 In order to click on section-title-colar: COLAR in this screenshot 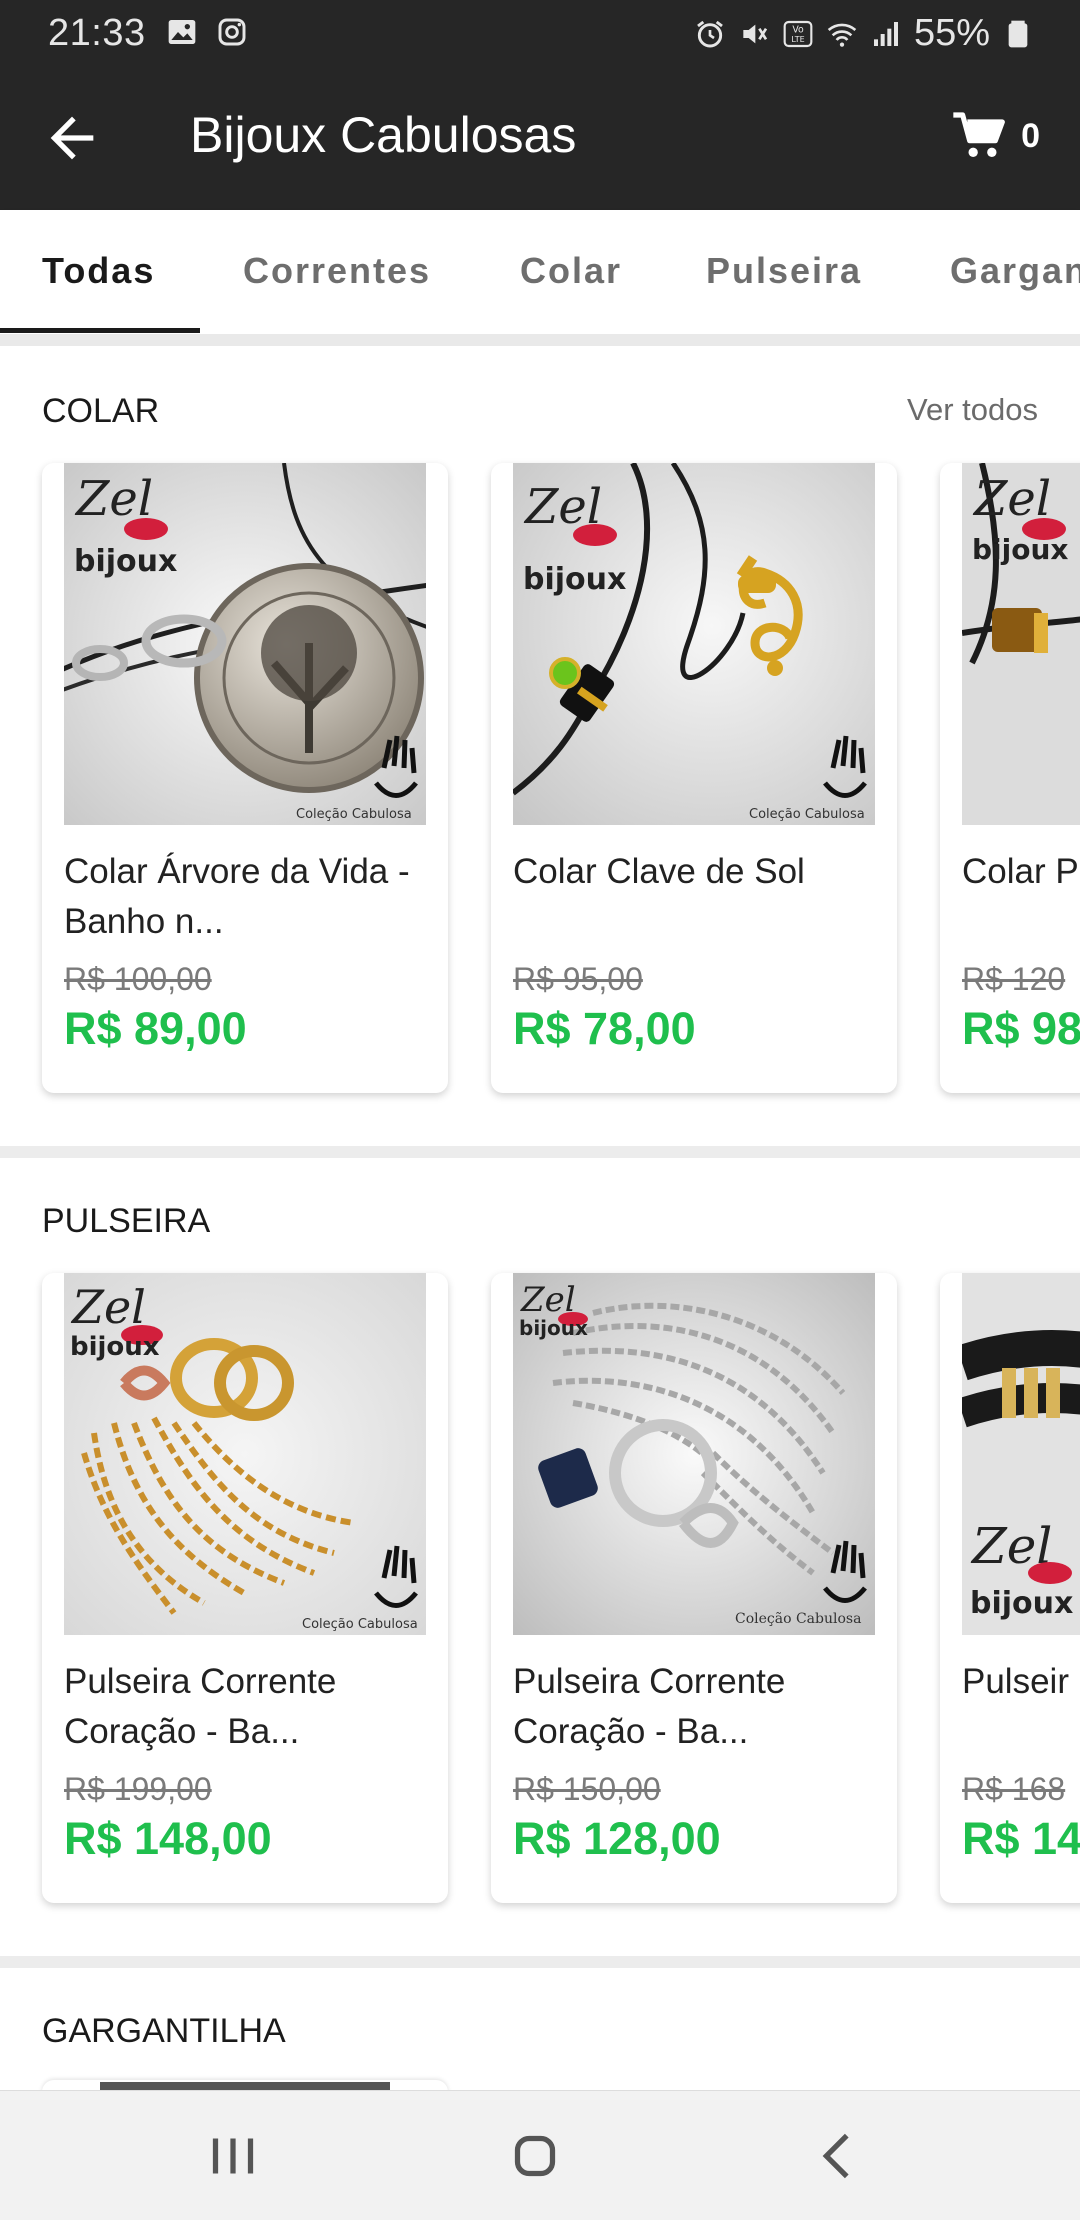, I will do `click(101, 411)`.